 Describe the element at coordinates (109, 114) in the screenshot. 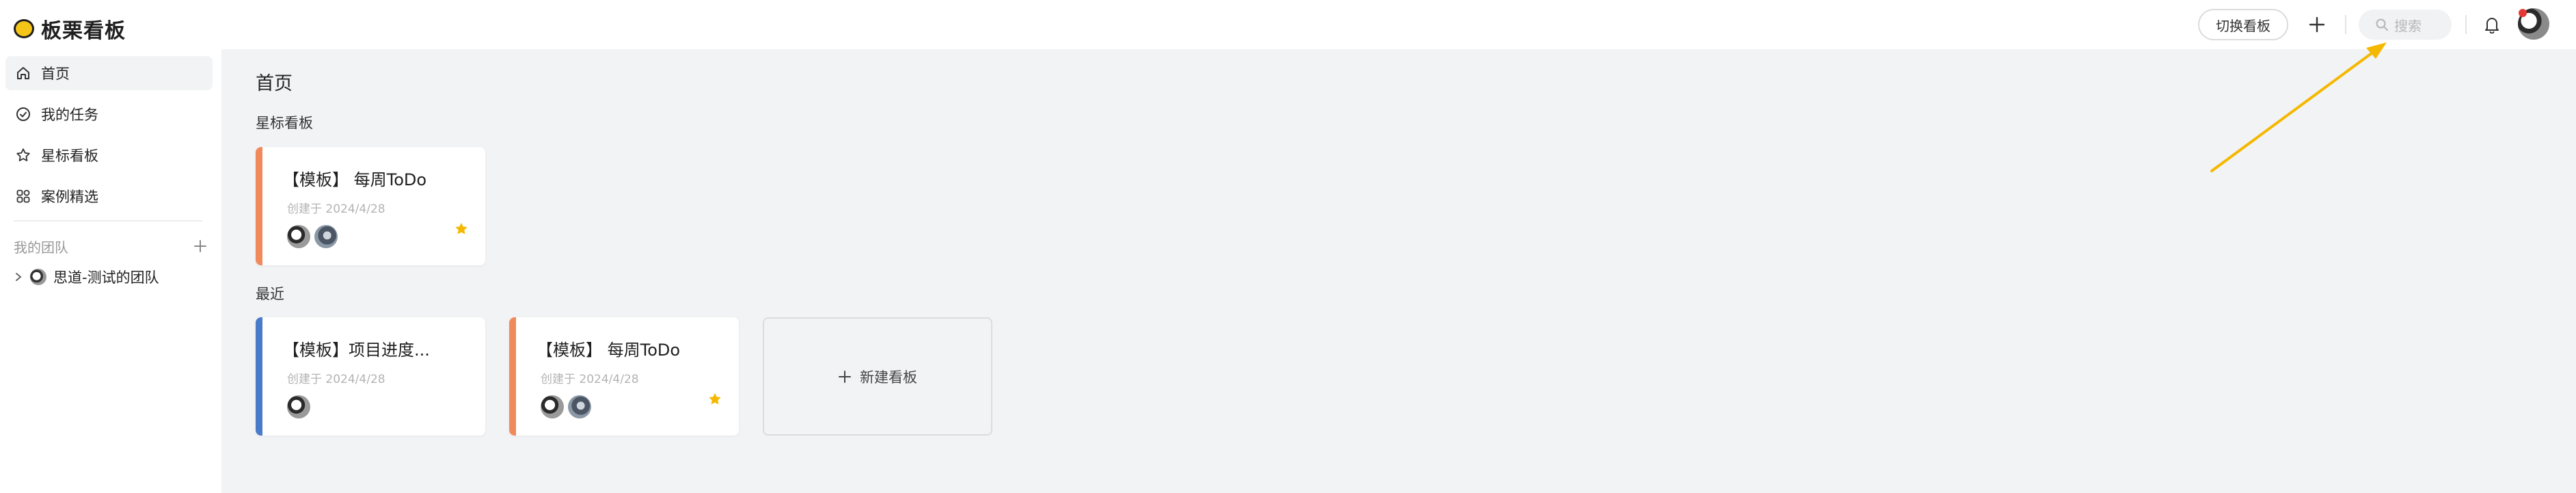

I see `sidebar-item-my-tasks: 我的任务` at that location.